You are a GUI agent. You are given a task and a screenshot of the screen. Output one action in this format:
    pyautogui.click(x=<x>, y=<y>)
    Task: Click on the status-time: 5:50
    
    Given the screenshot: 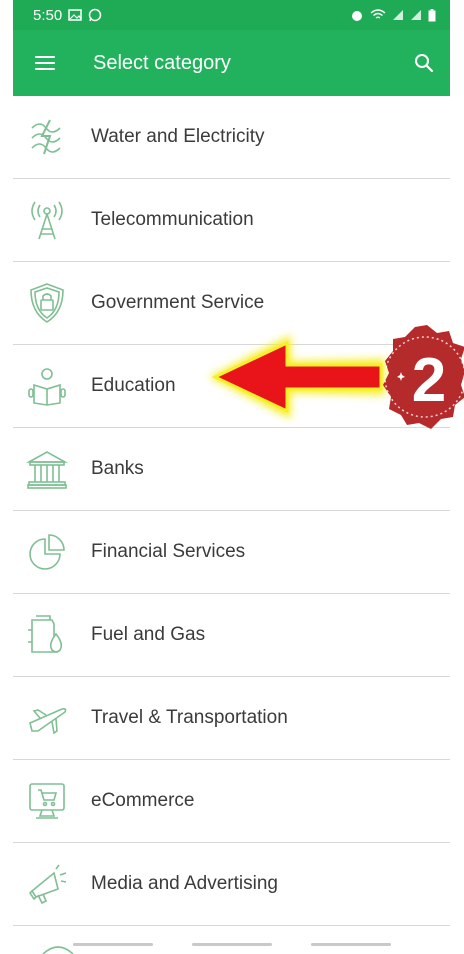 What is the action you would take?
    pyautogui.click(x=48, y=15)
    